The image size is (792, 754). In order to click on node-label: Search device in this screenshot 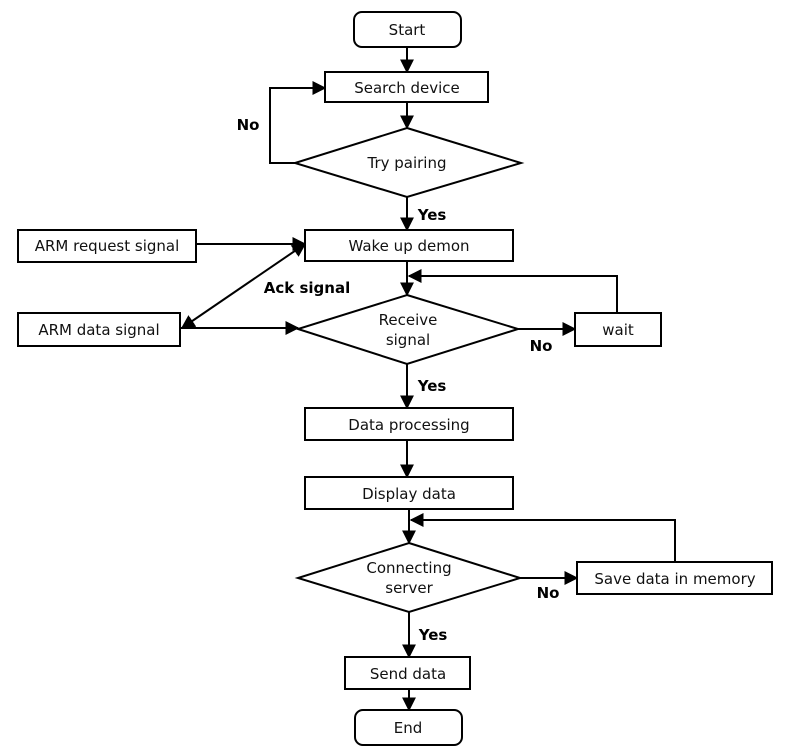, I will do `click(407, 88)`.